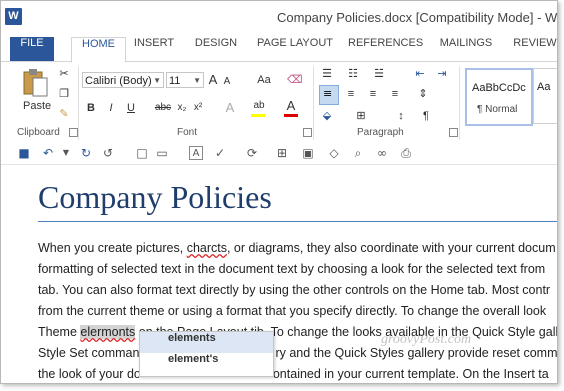  What do you see at coordinates (453, 132) in the screenshot?
I see `paragraph-launcher-icon` at bounding box center [453, 132].